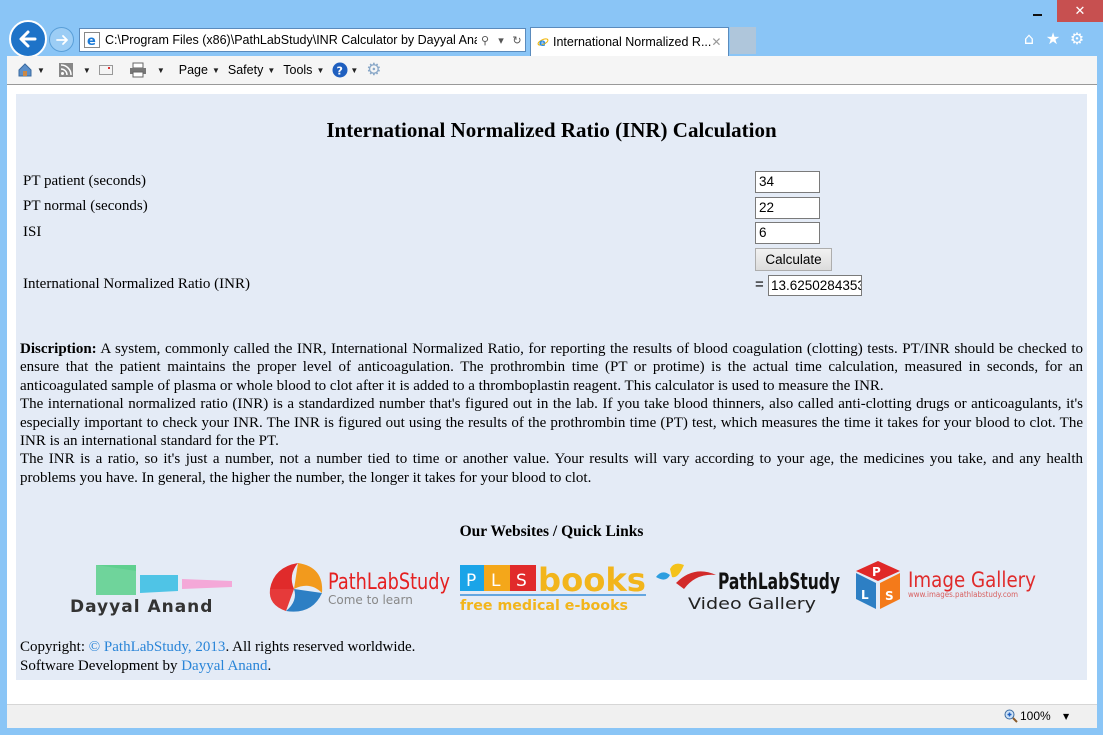  I want to click on settings-button: ⚙, so click(373, 70).